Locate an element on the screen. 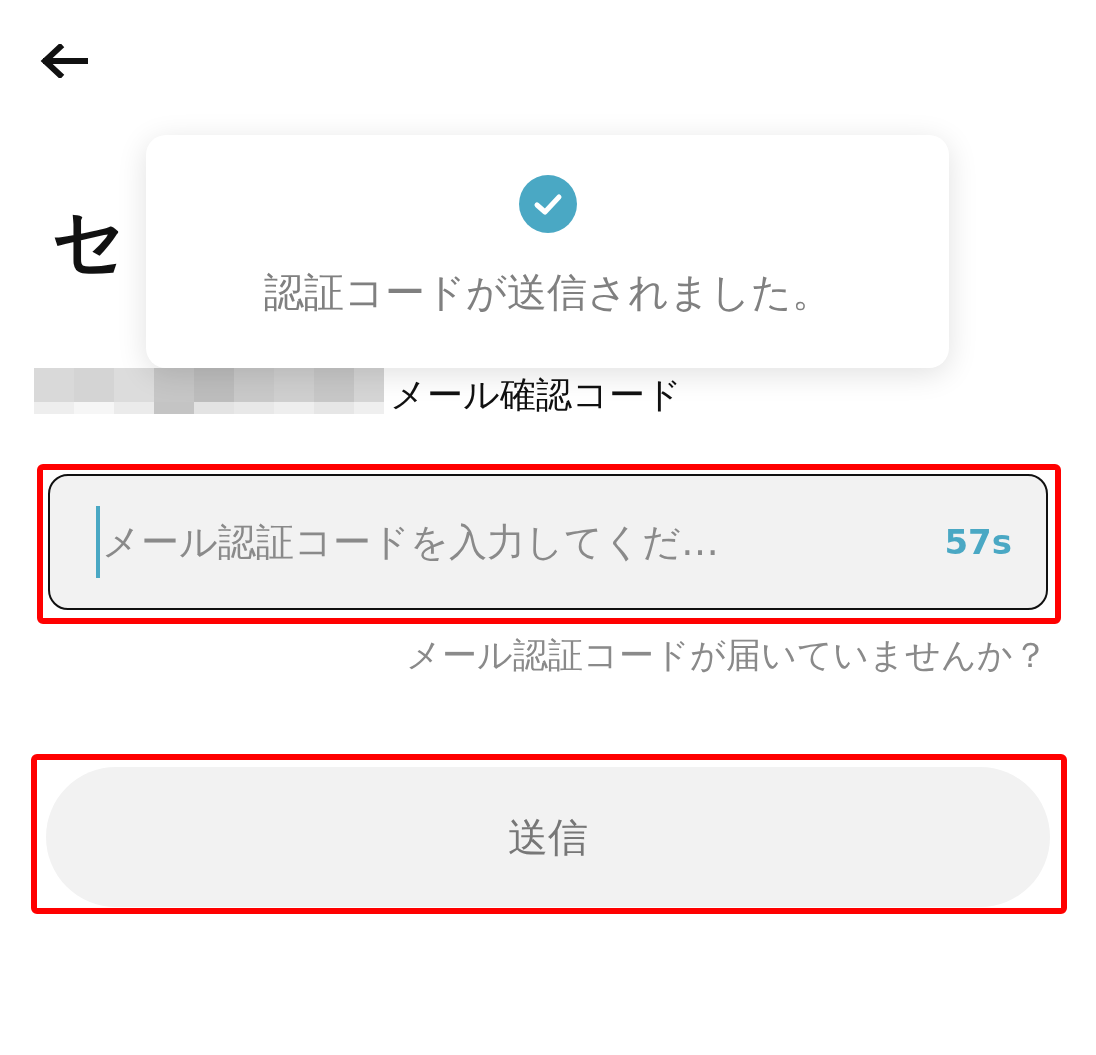  page-title: セ is located at coordinates (89, 241).